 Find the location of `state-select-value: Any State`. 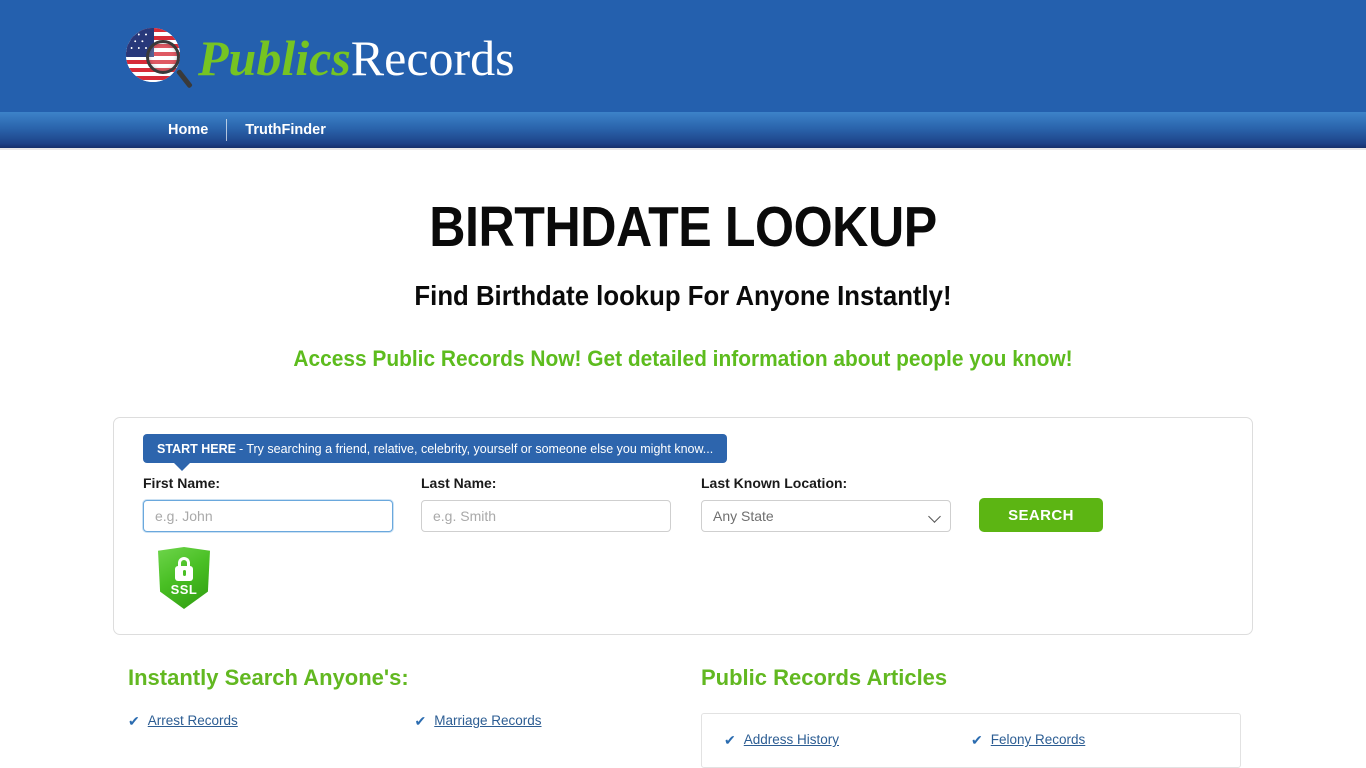

state-select-value: Any State is located at coordinates (743, 516).